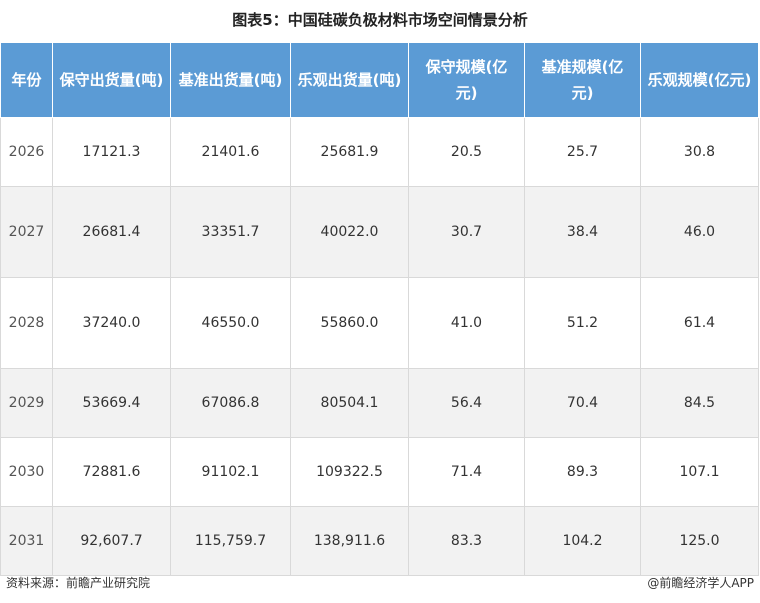  I want to click on footer: 资料来源：前瞻产业研究院 @前瞻经济学人APP, so click(380, 582).